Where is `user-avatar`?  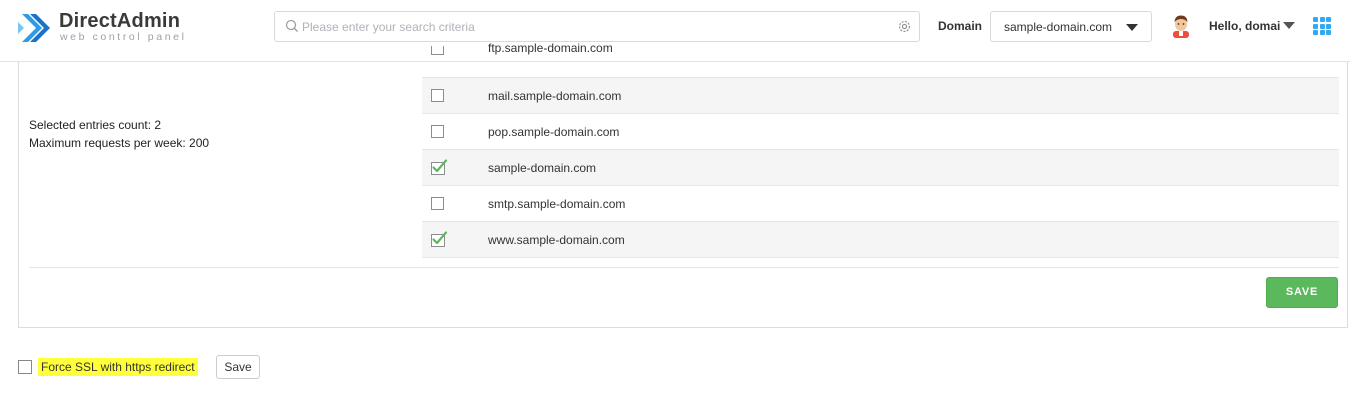 user-avatar is located at coordinates (1181, 26).